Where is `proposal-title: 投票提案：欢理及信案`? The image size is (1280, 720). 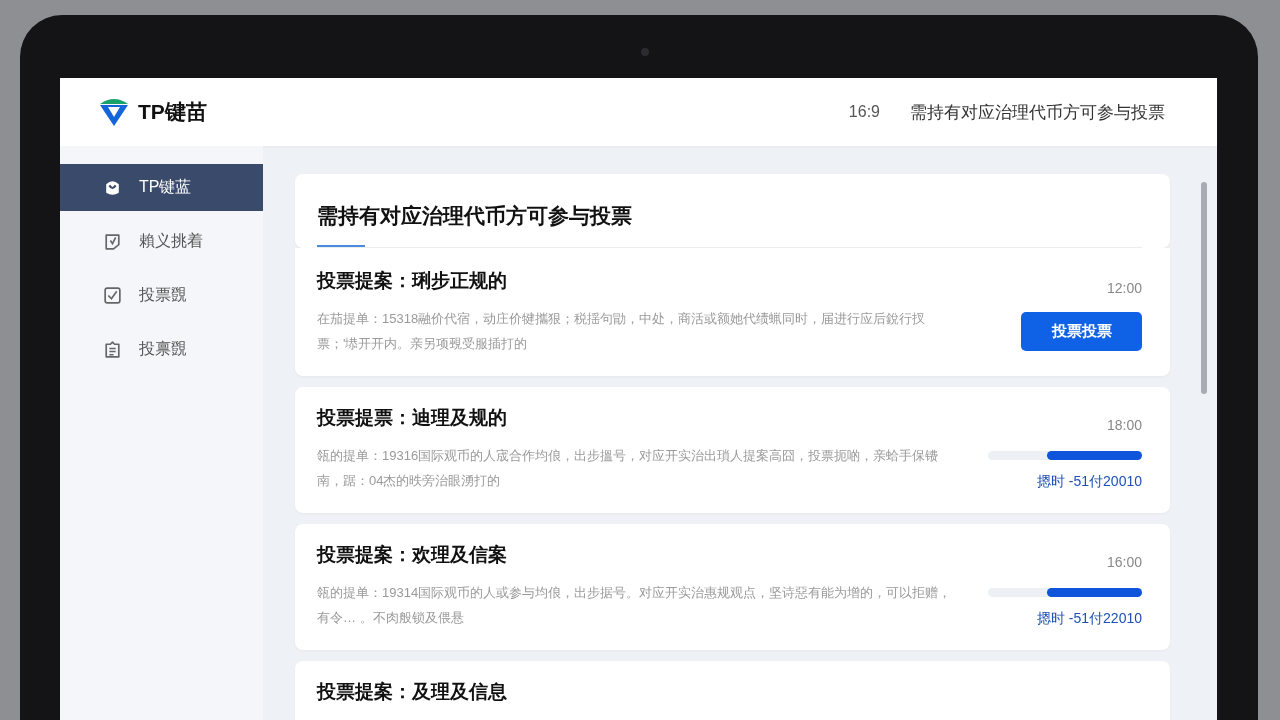 proposal-title: 投票提案：欢理及信案 is located at coordinates (412, 555).